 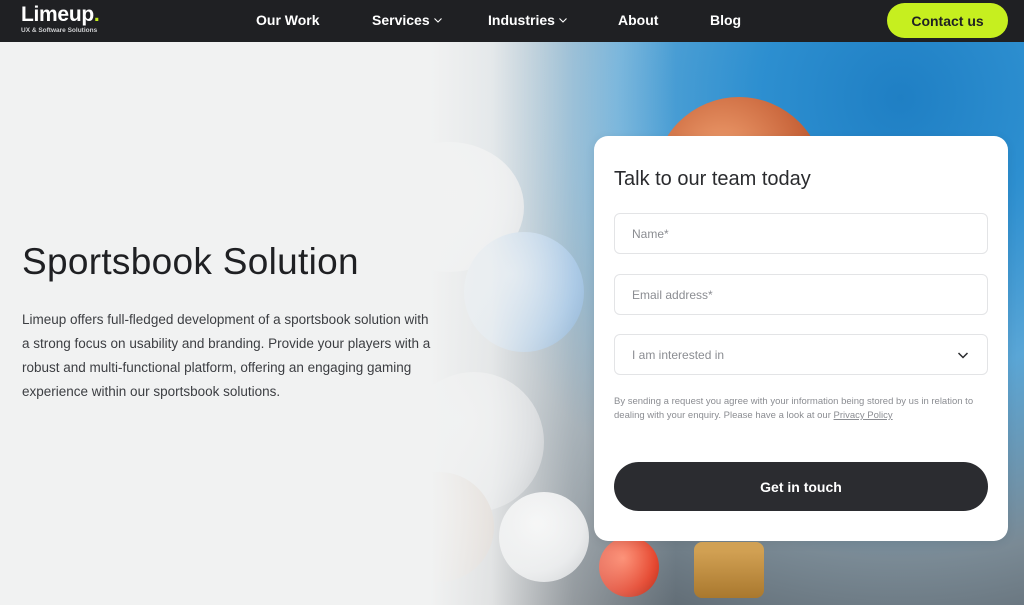 I want to click on name-field, so click(x=801, y=233).